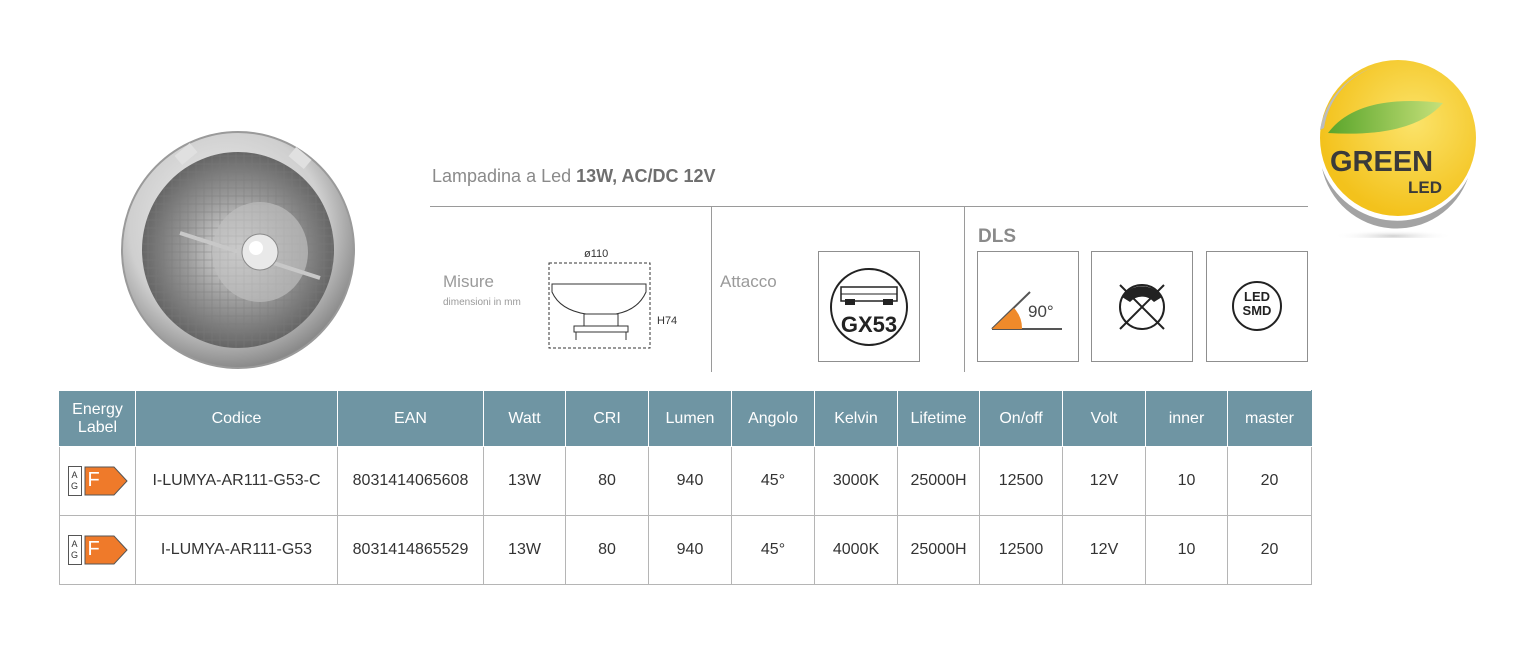  What do you see at coordinates (1257, 310) in the screenshot?
I see `led-type-line2: SMD` at bounding box center [1257, 310].